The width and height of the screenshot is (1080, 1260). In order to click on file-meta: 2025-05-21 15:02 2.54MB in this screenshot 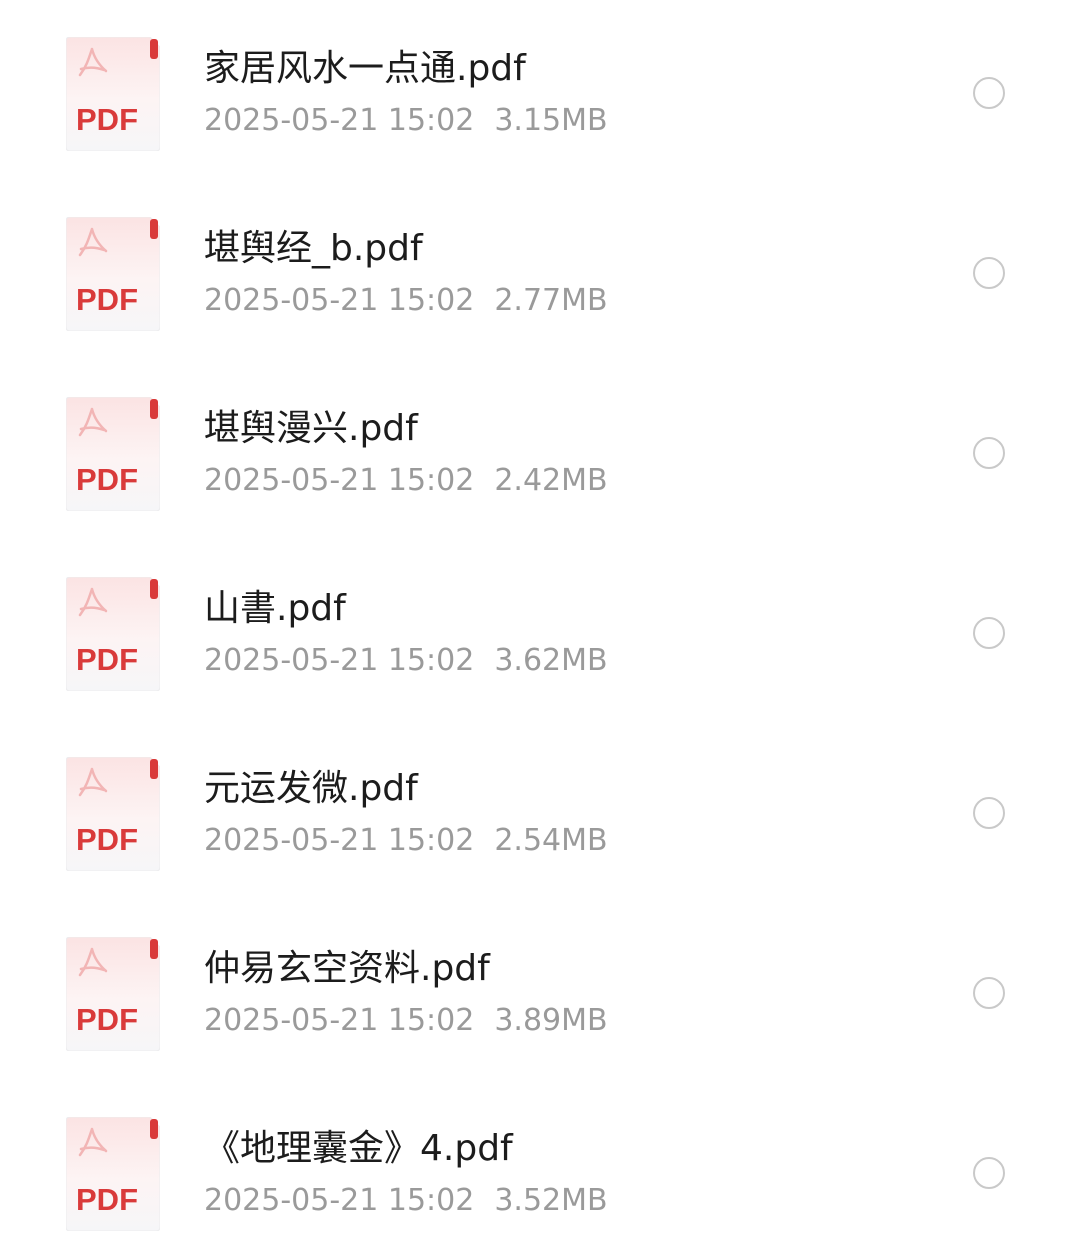, I will do `click(406, 841)`.